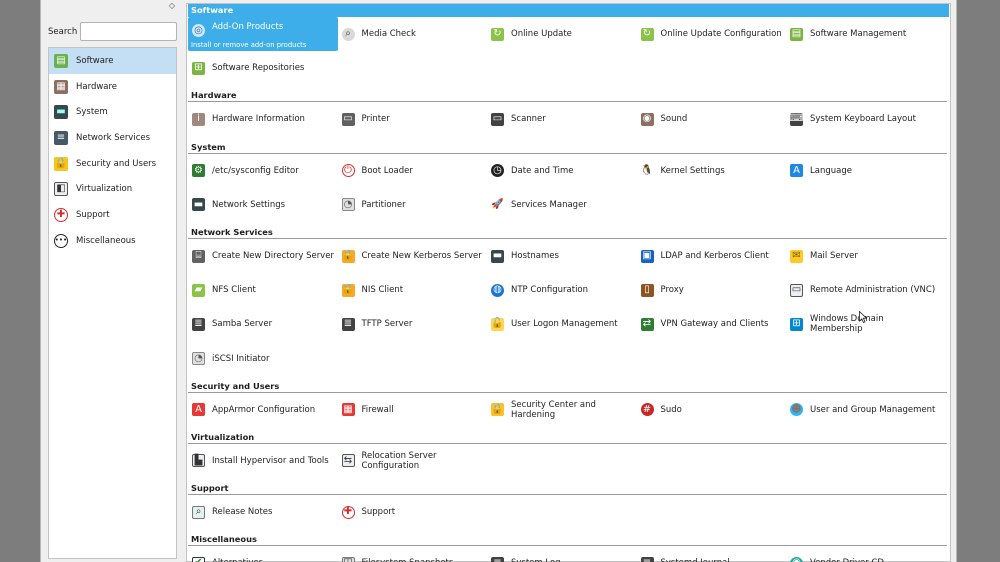 The height and width of the screenshot is (562, 1000). What do you see at coordinates (249, 204) in the screenshot?
I see `module-label: Network Settings` at bounding box center [249, 204].